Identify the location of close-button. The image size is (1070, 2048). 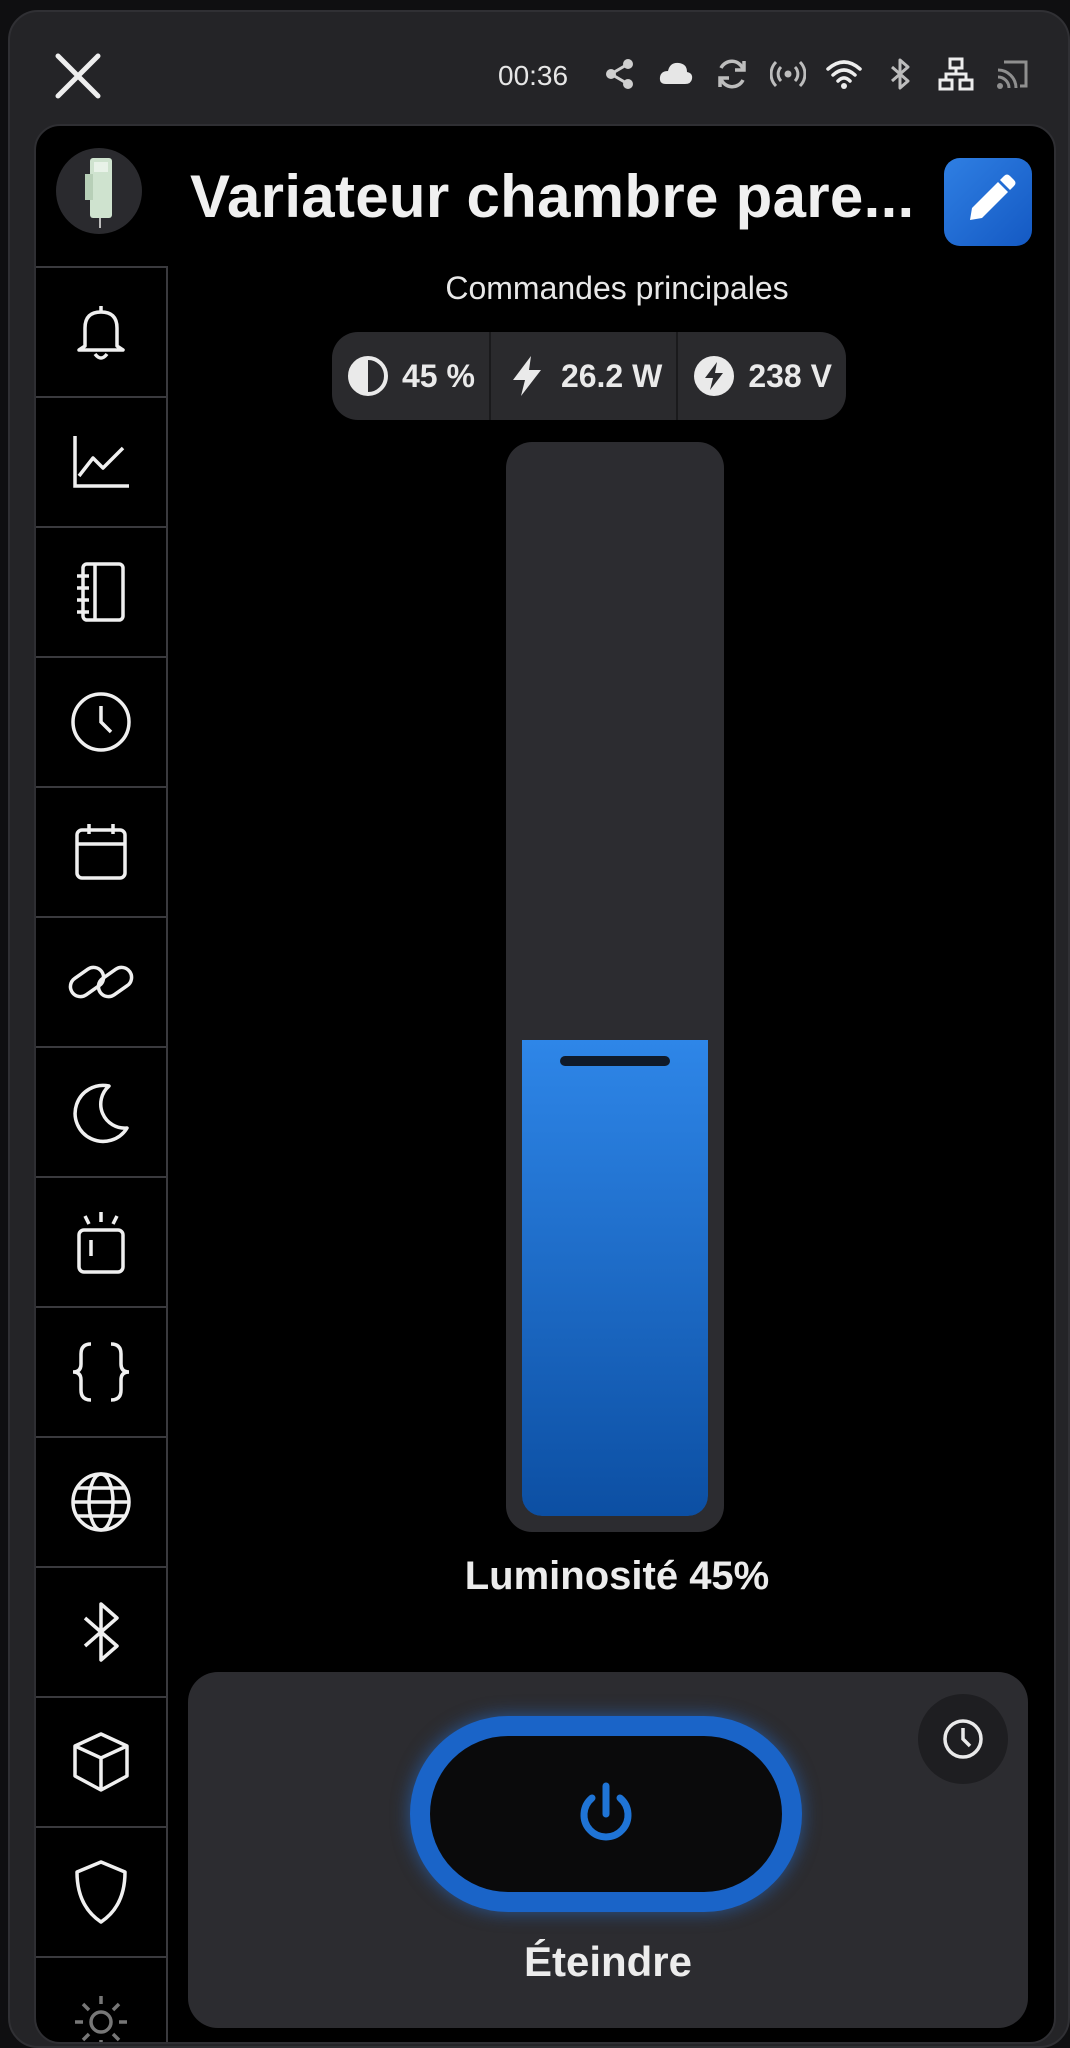
(78, 76).